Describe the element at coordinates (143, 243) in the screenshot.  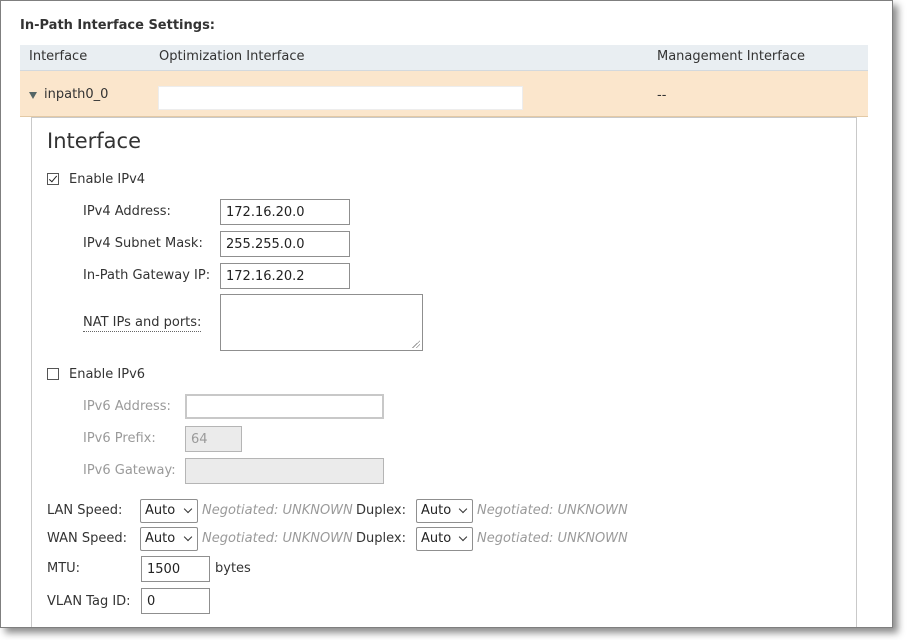
I see `ipv4-subnet-mask-label: IPv4 Subnet Mask:` at that location.